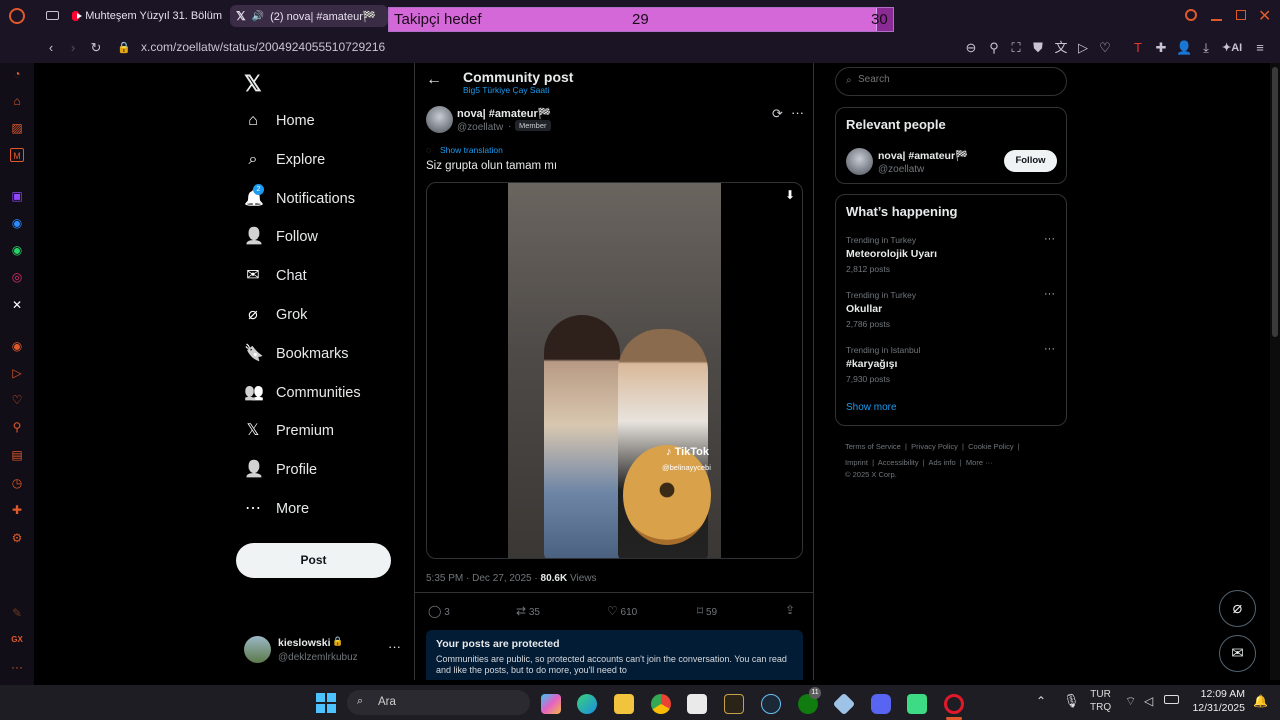 The image size is (1280, 720). Describe the element at coordinates (661, 704) in the screenshot. I see `chrome-icon` at that location.